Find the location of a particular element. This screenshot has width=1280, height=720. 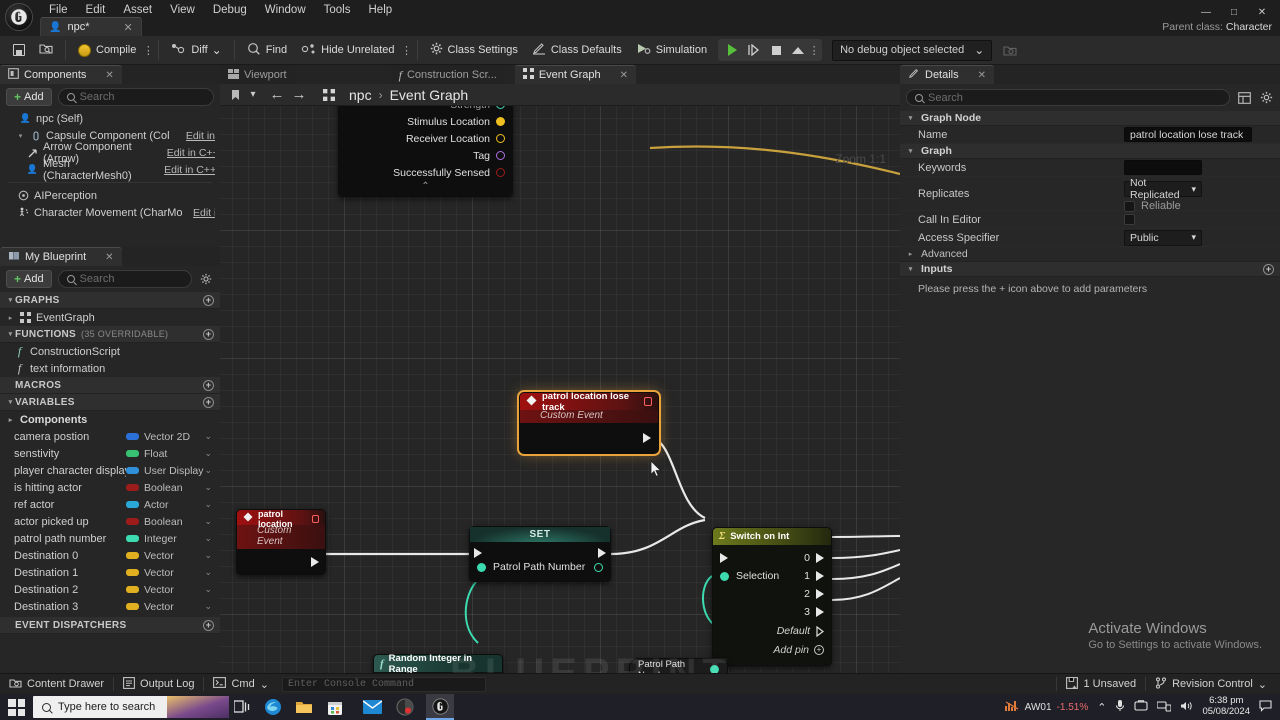

play-button is located at coordinates (732, 50).